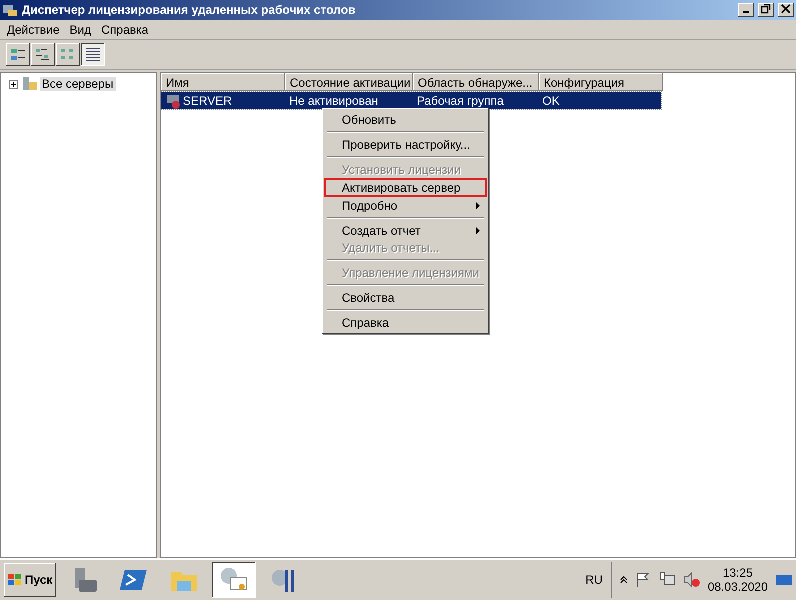 Image resolution: width=796 pixels, height=600 pixels. Describe the element at coordinates (223, 82) in the screenshot. I see `column-header: Имя` at that location.